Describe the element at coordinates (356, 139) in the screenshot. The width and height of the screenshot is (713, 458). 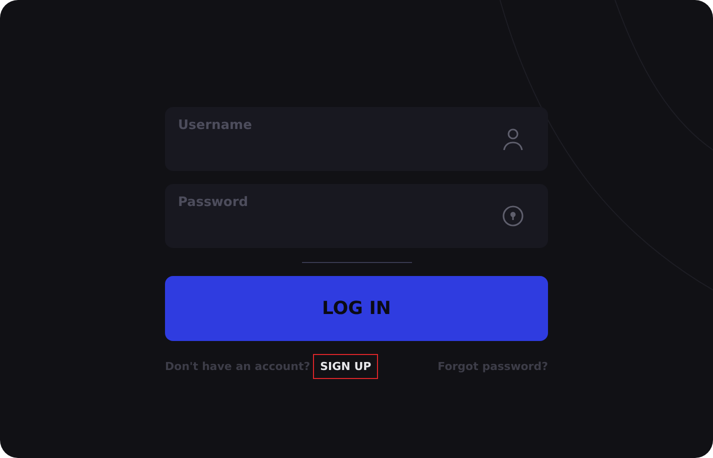
I see `input-field: Username` at that location.